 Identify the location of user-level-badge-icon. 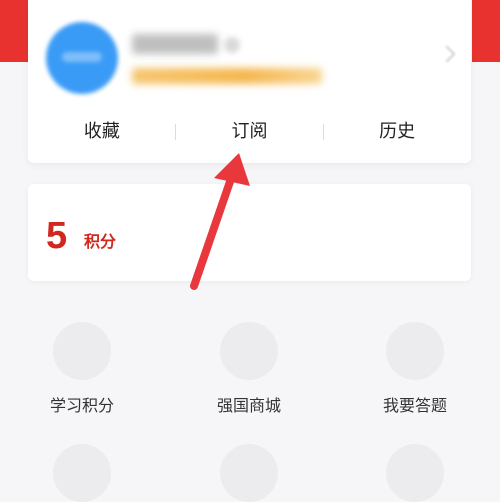
(232, 45).